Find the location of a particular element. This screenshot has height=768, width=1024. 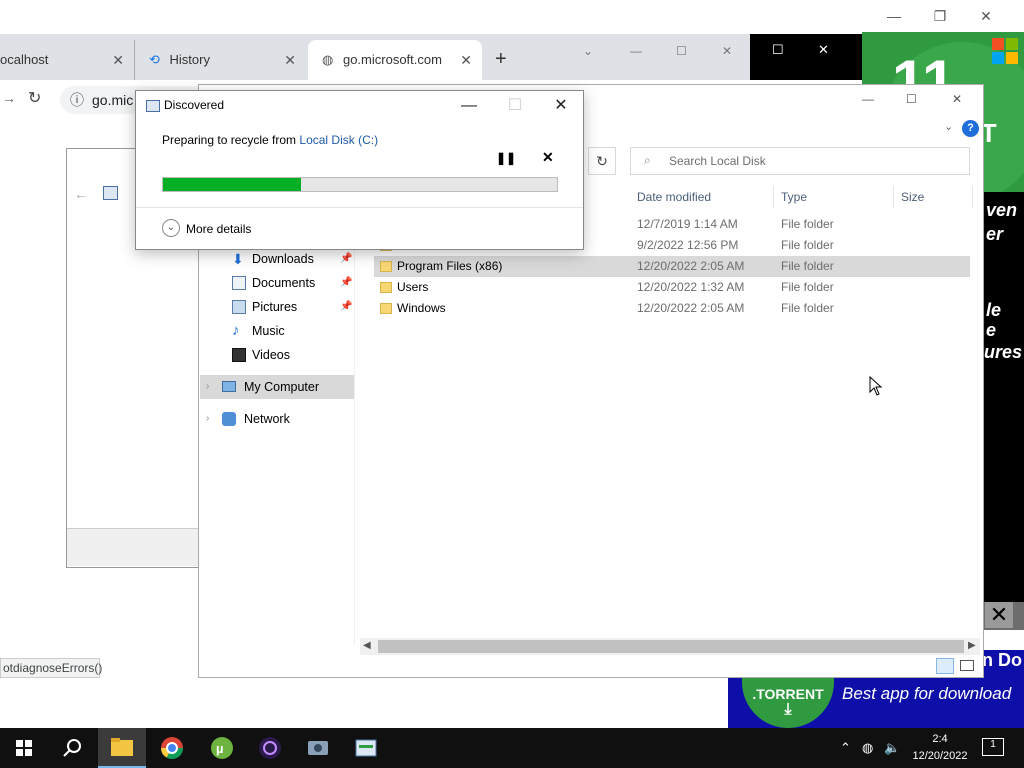

explorer-close-button: ✕ is located at coordinates (957, 99).